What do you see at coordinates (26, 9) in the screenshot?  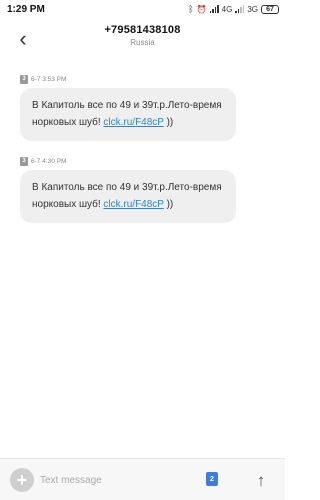 I see `status-time: 1:29 PM` at bounding box center [26, 9].